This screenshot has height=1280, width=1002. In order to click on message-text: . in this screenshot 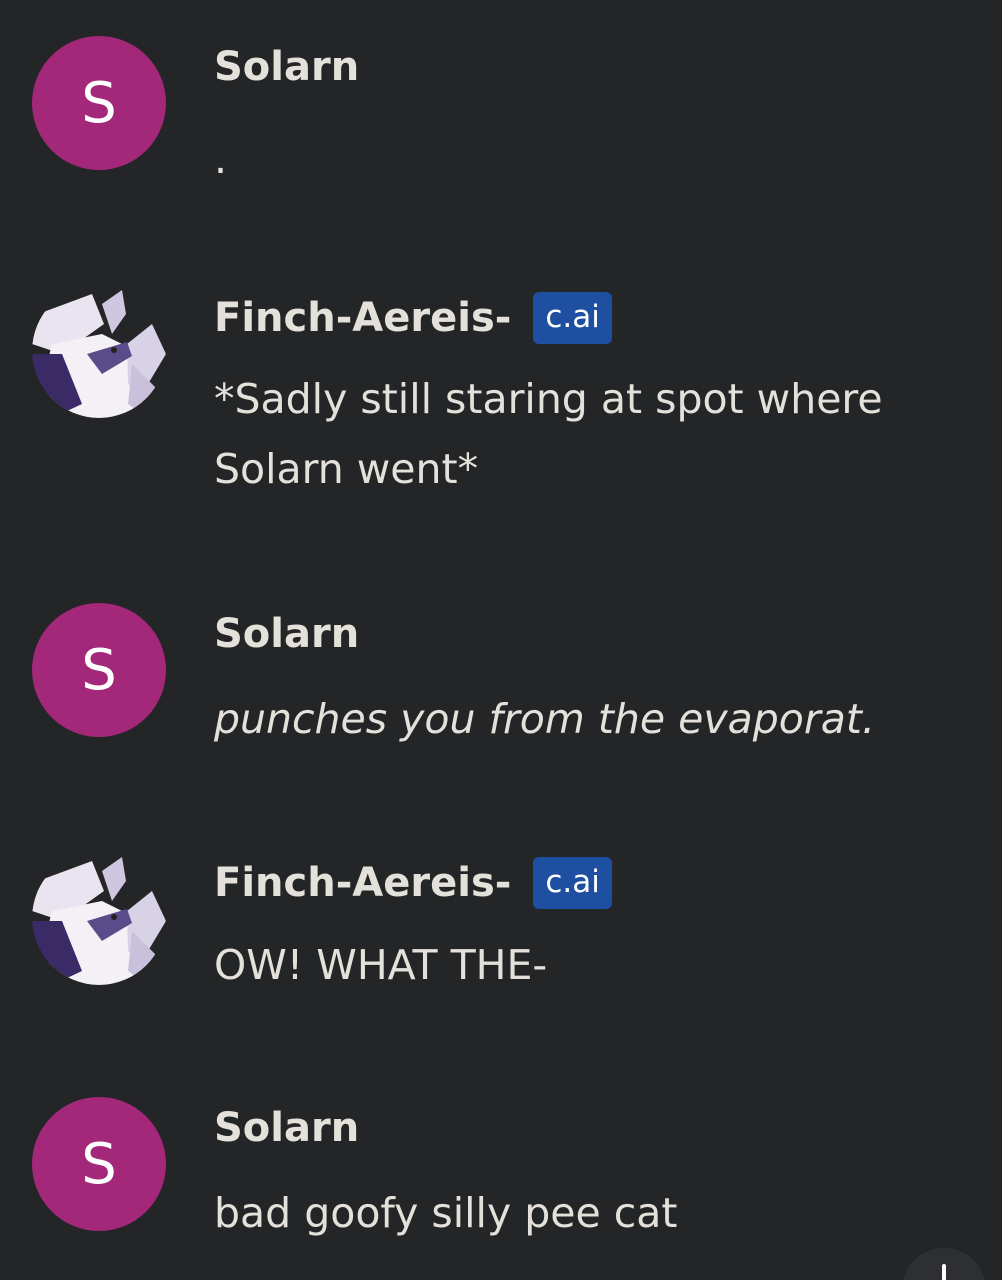, I will do `click(221, 159)`.